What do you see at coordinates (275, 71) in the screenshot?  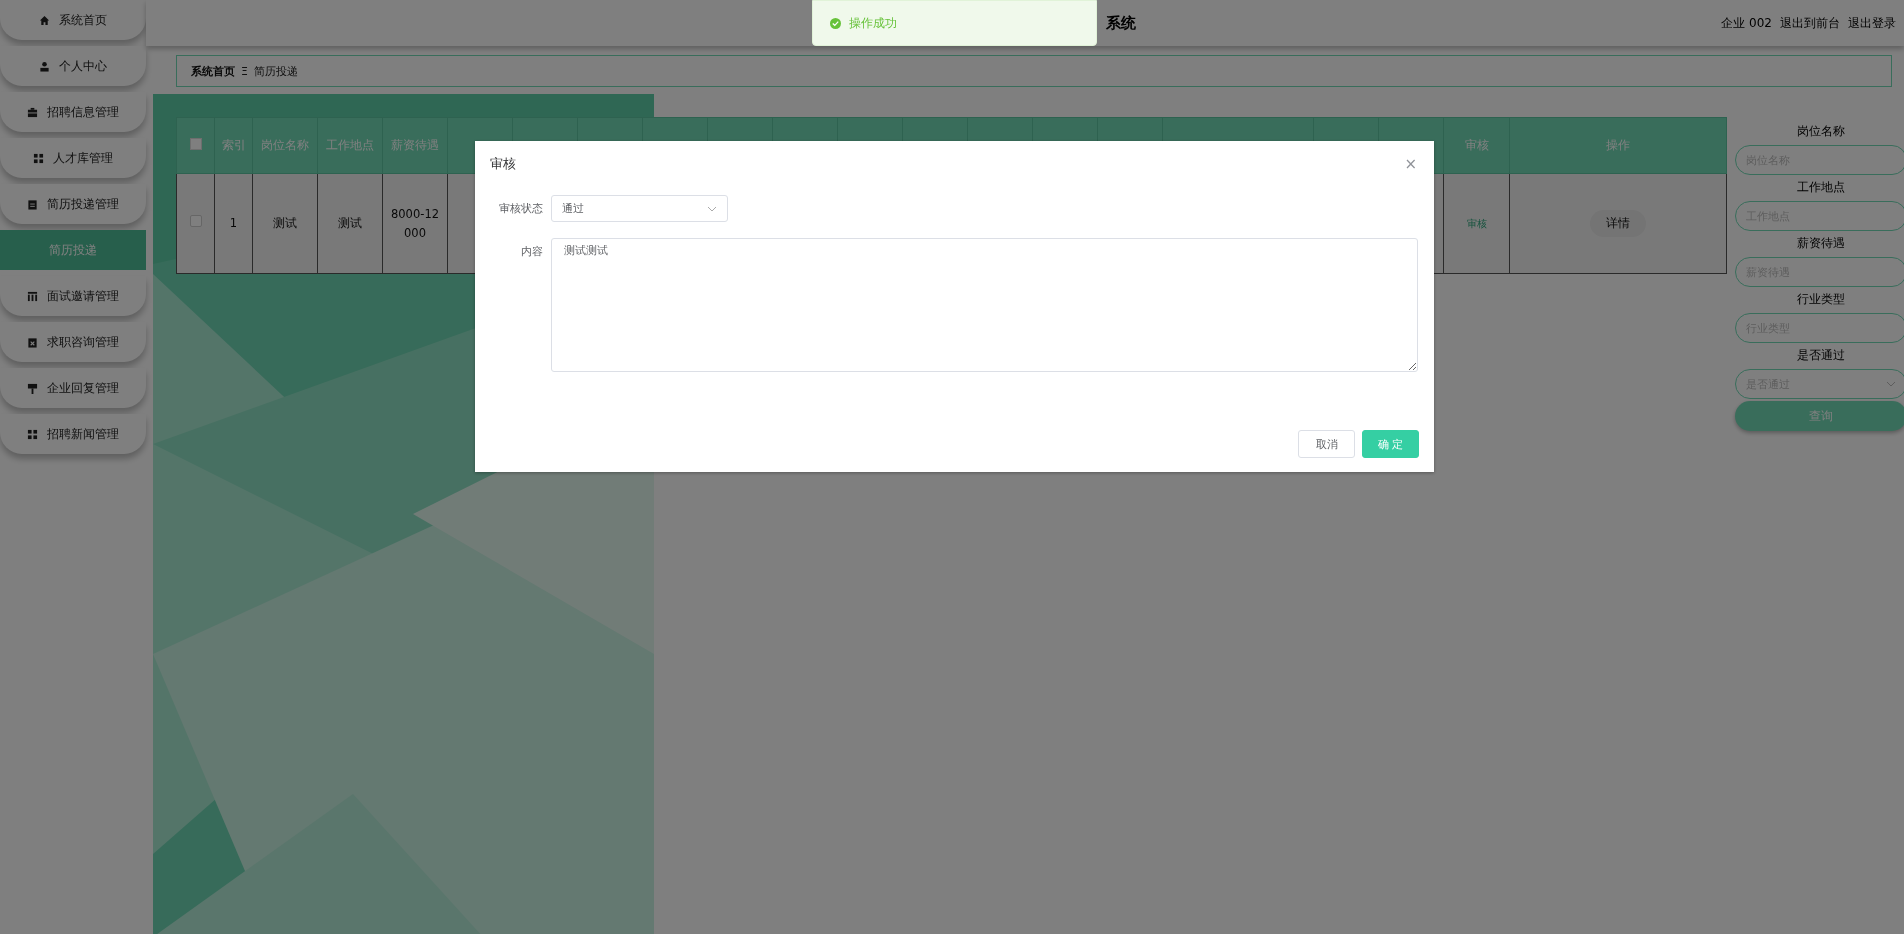 I see `breadcrumb-current: 简历投递` at bounding box center [275, 71].